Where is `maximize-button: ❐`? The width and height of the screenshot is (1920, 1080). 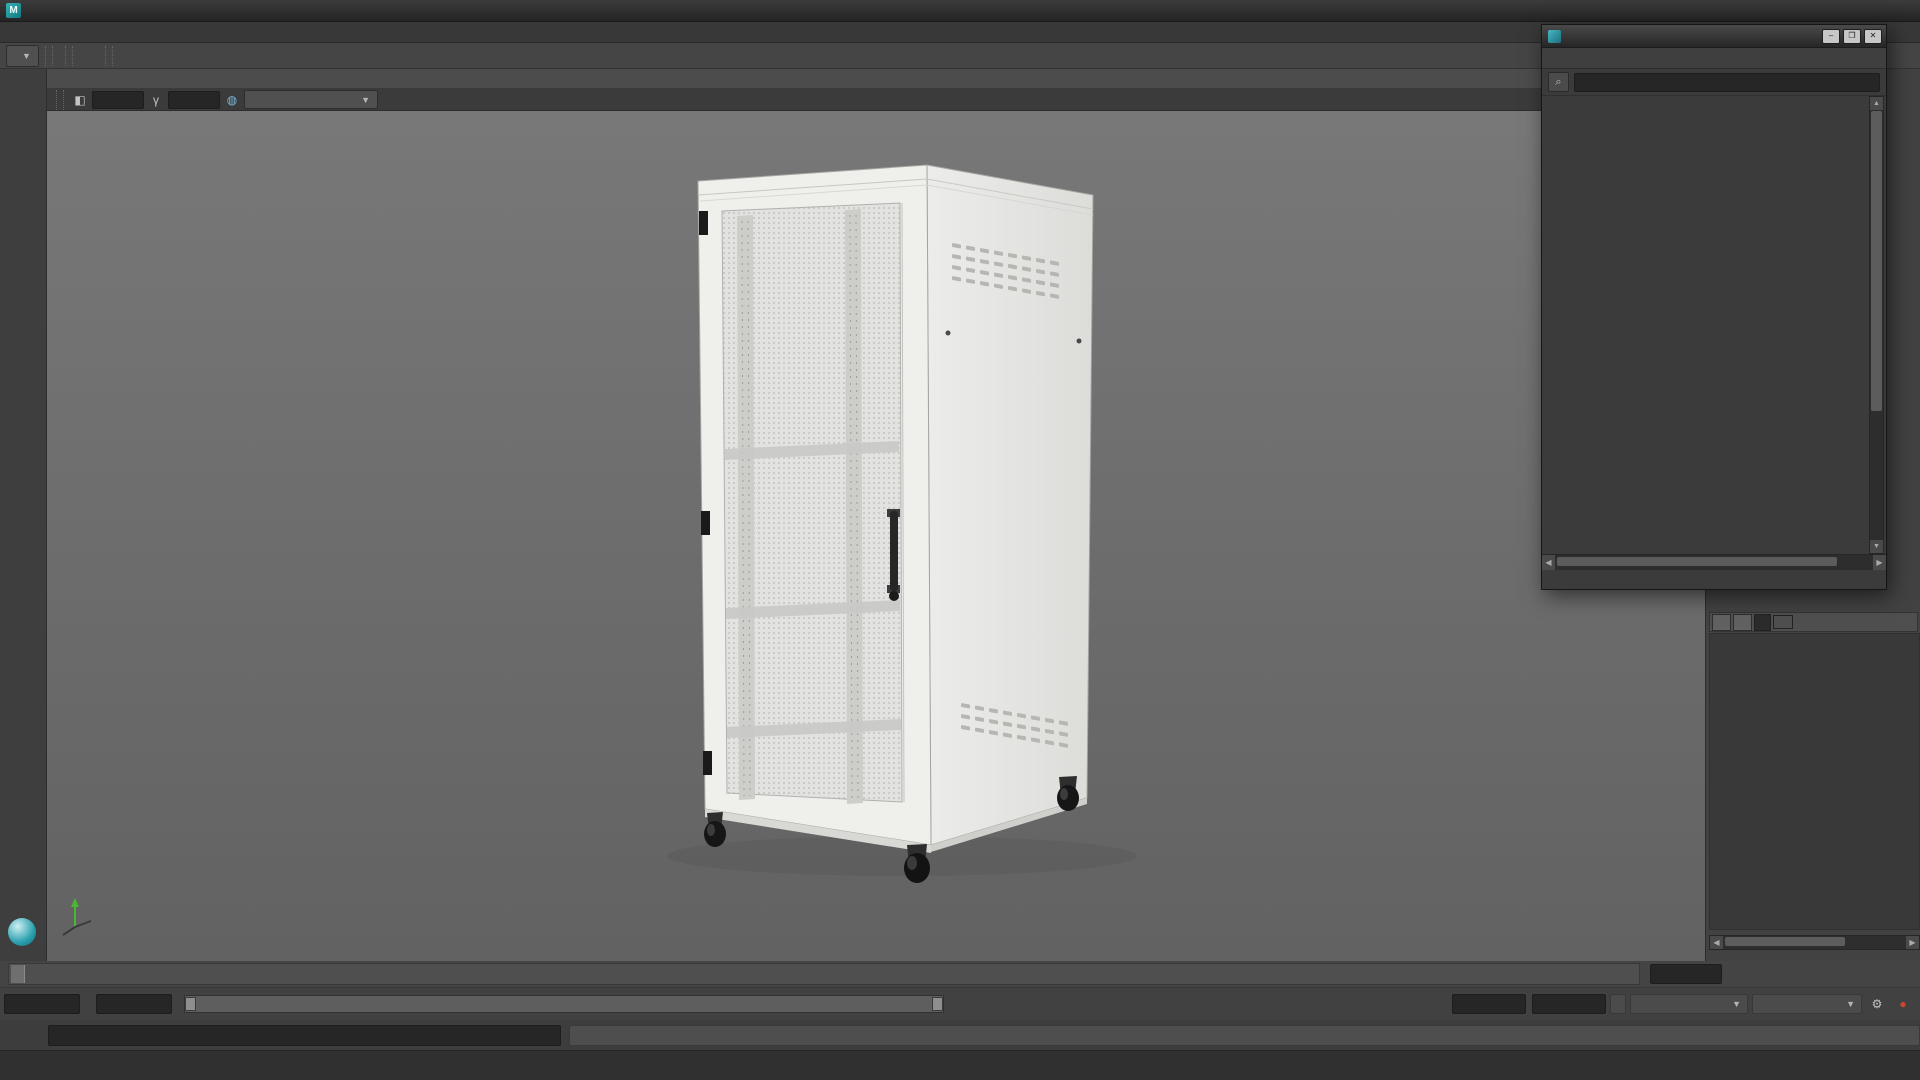
maximize-button: ❐ is located at coordinates (1852, 36).